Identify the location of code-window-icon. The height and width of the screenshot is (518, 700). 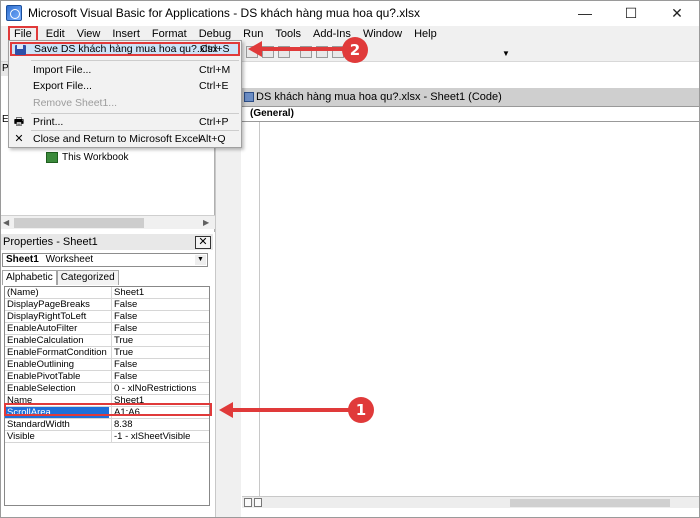
(249, 97).